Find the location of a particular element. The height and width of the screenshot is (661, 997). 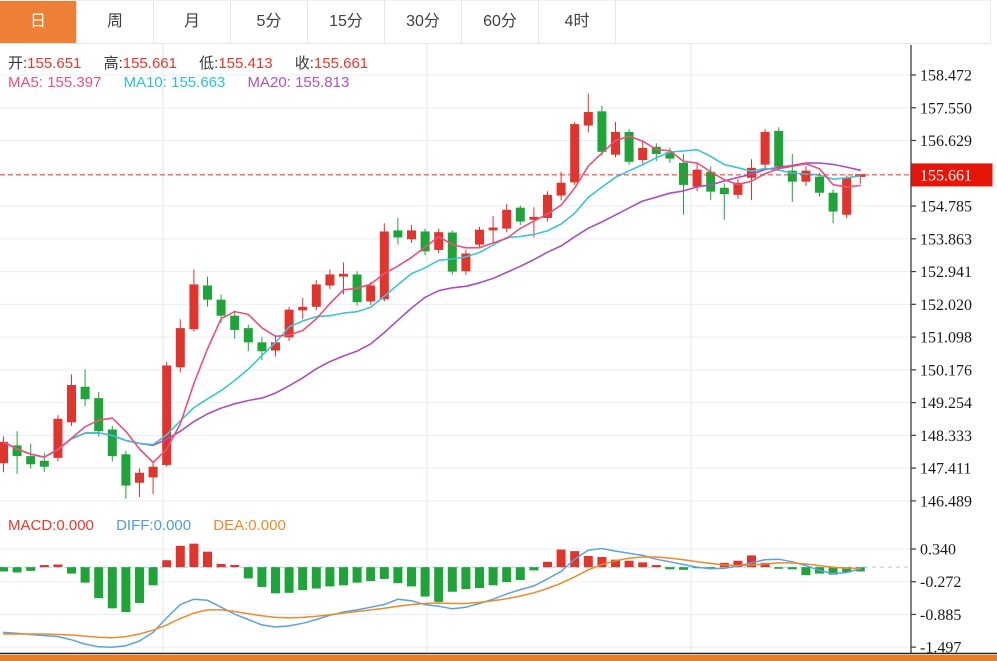

tab-15min: 15分 is located at coordinates (346, 22).